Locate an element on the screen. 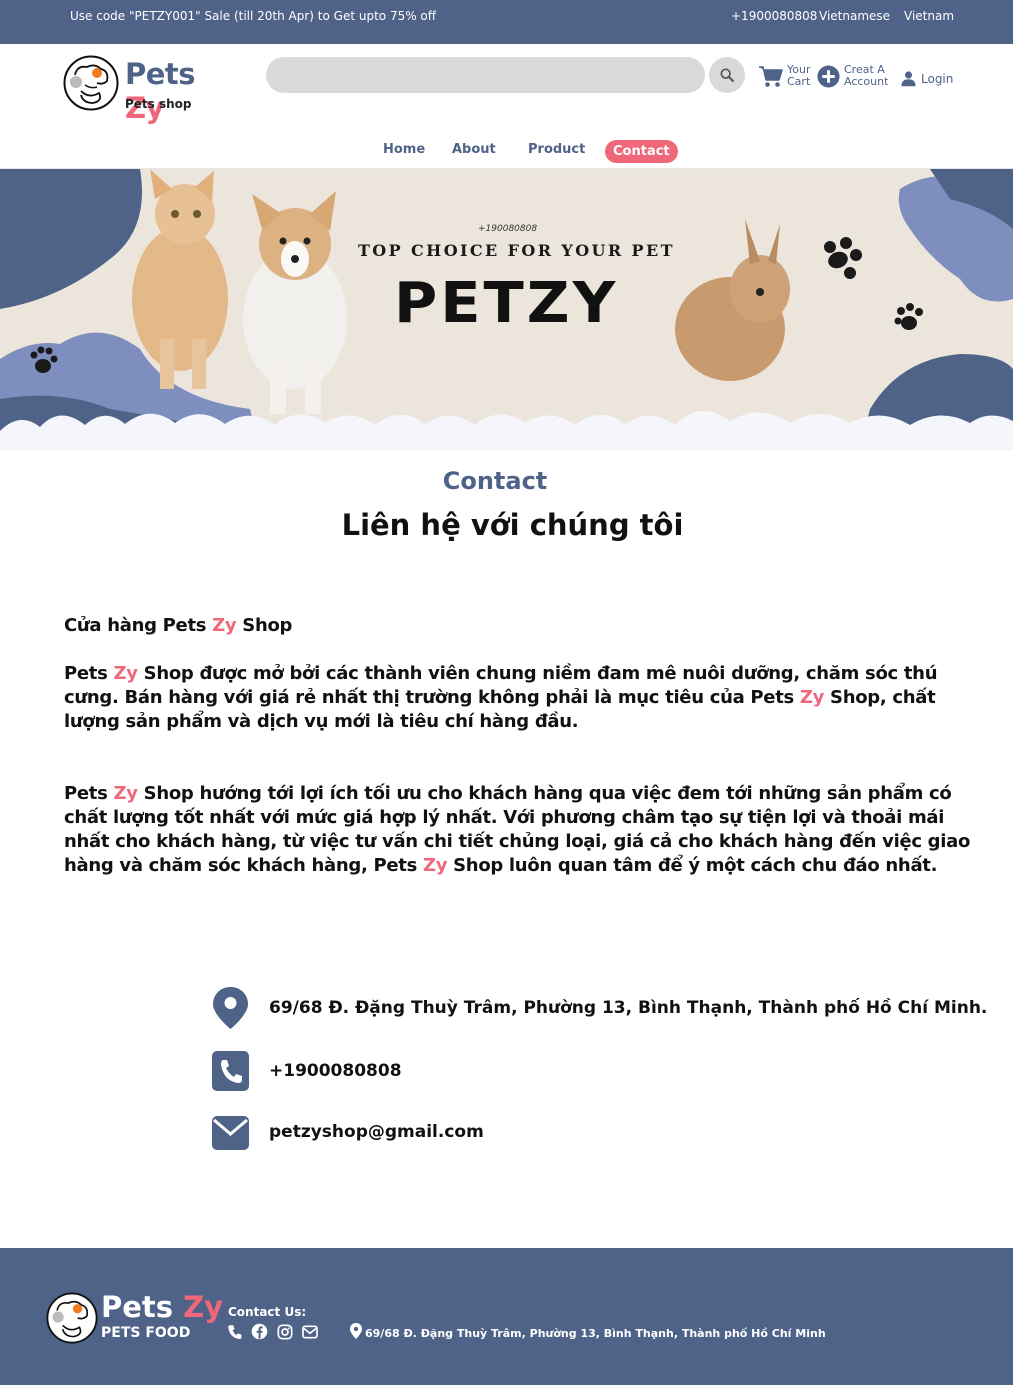 The width and height of the screenshot is (1013, 1385). cart-button: Your Cart is located at coordinates (784, 76).